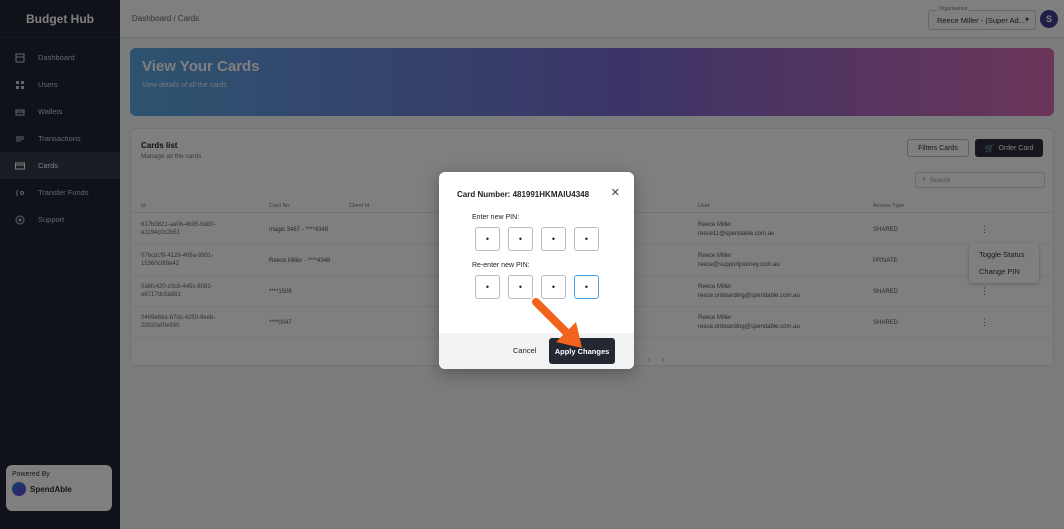 The image size is (1064, 529). Describe the element at coordinates (496, 217) in the screenshot. I see `enter-pin-label: Enter new PIN:` at that location.